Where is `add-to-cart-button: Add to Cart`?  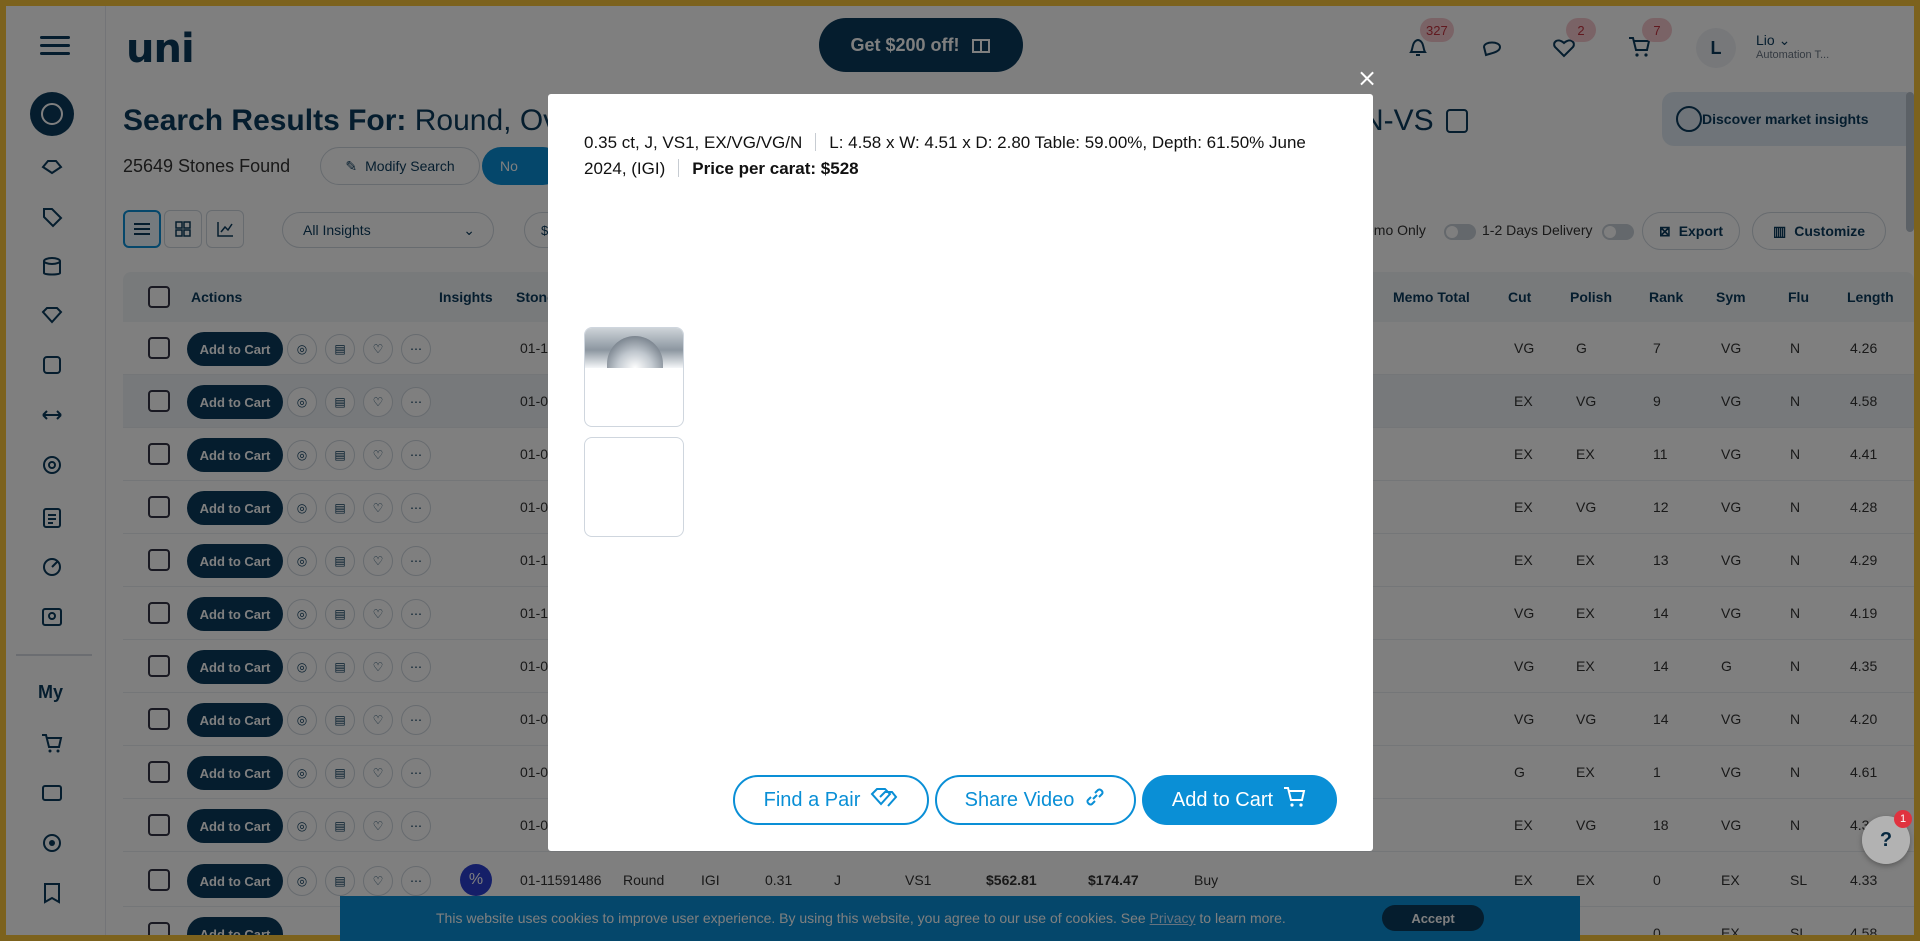
add-to-cart-button: Add to Cart is located at coordinates (1239, 800).